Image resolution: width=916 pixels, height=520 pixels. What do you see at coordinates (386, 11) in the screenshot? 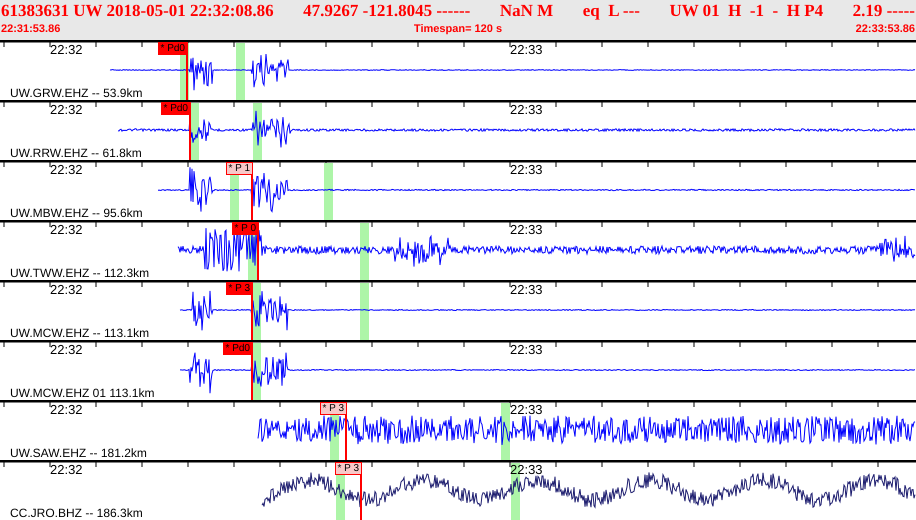
I see `event-field: 47.9267 -121.8045 ------` at bounding box center [386, 11].